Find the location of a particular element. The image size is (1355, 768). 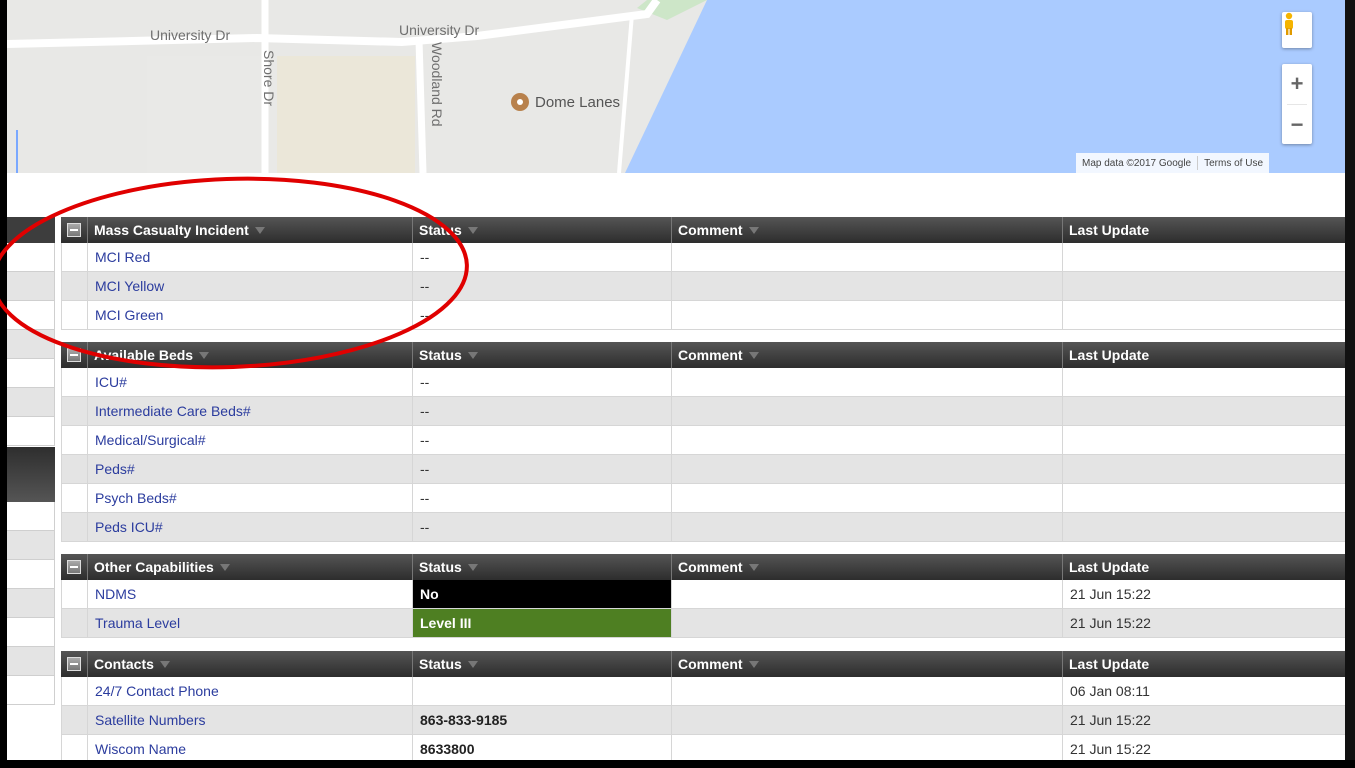

right-border is located at coordinates (1350, 384).